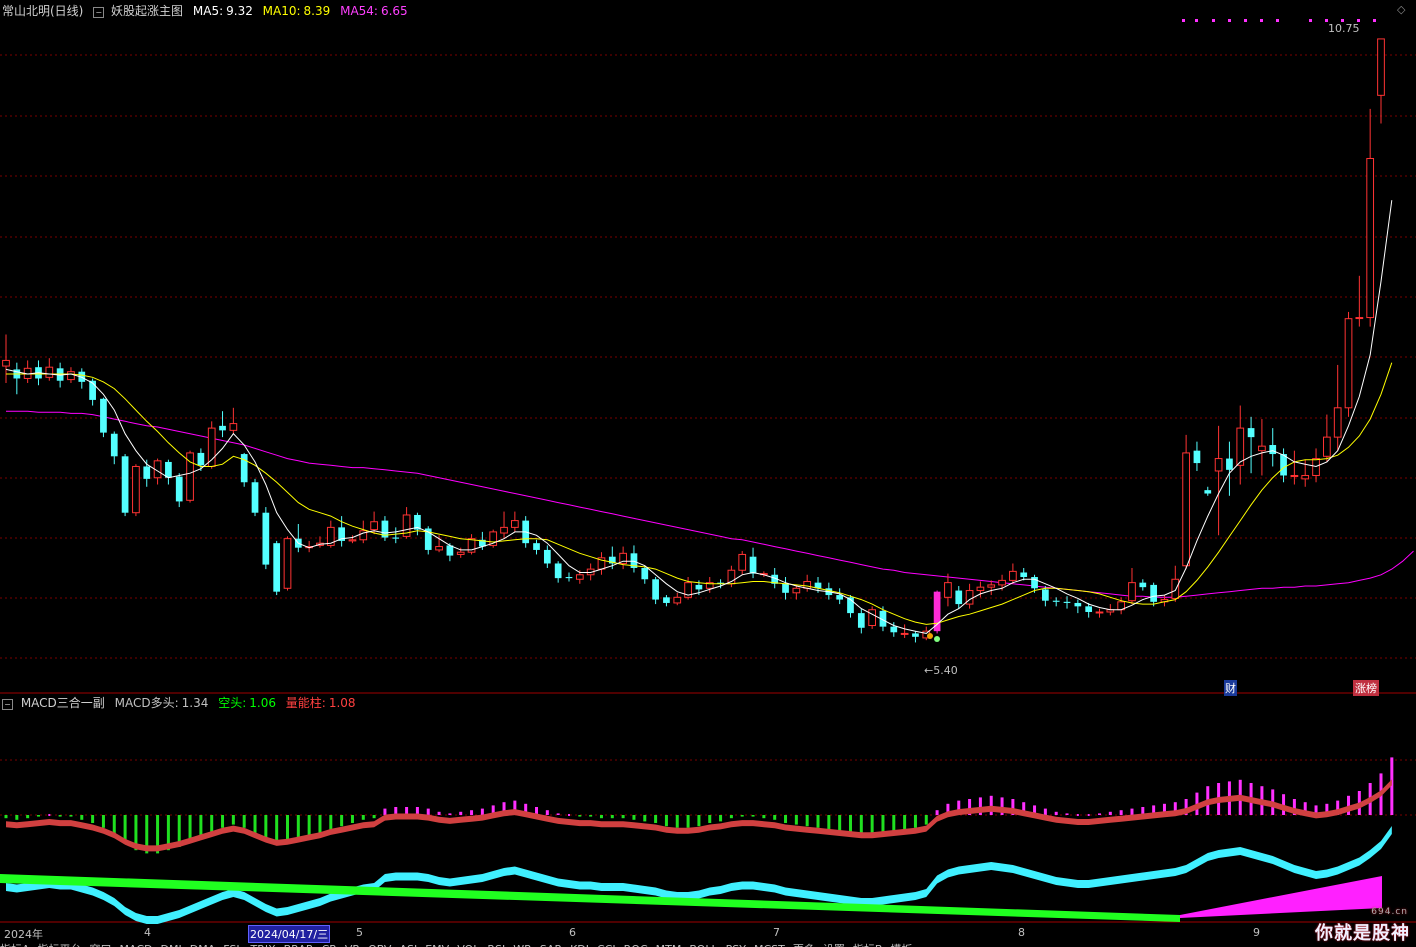 The width and height of the screenshot is (1416, 947). What do you see at coordinates (203, 945) in the screenshot?
I see `indicator-tab: DMA` at bounding box center [203, 945].